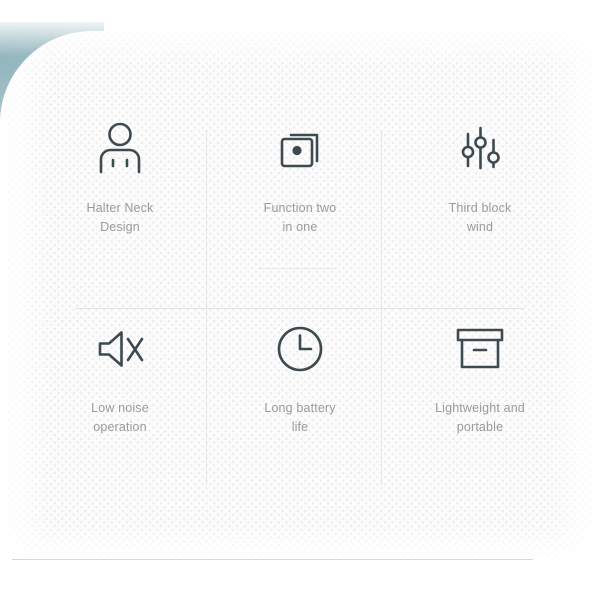 The width and height of the screenshot is (600, 600). Describe the element at coordinates (120, 349) in the screenshot. I see `speaker-mute-icon` at that location.